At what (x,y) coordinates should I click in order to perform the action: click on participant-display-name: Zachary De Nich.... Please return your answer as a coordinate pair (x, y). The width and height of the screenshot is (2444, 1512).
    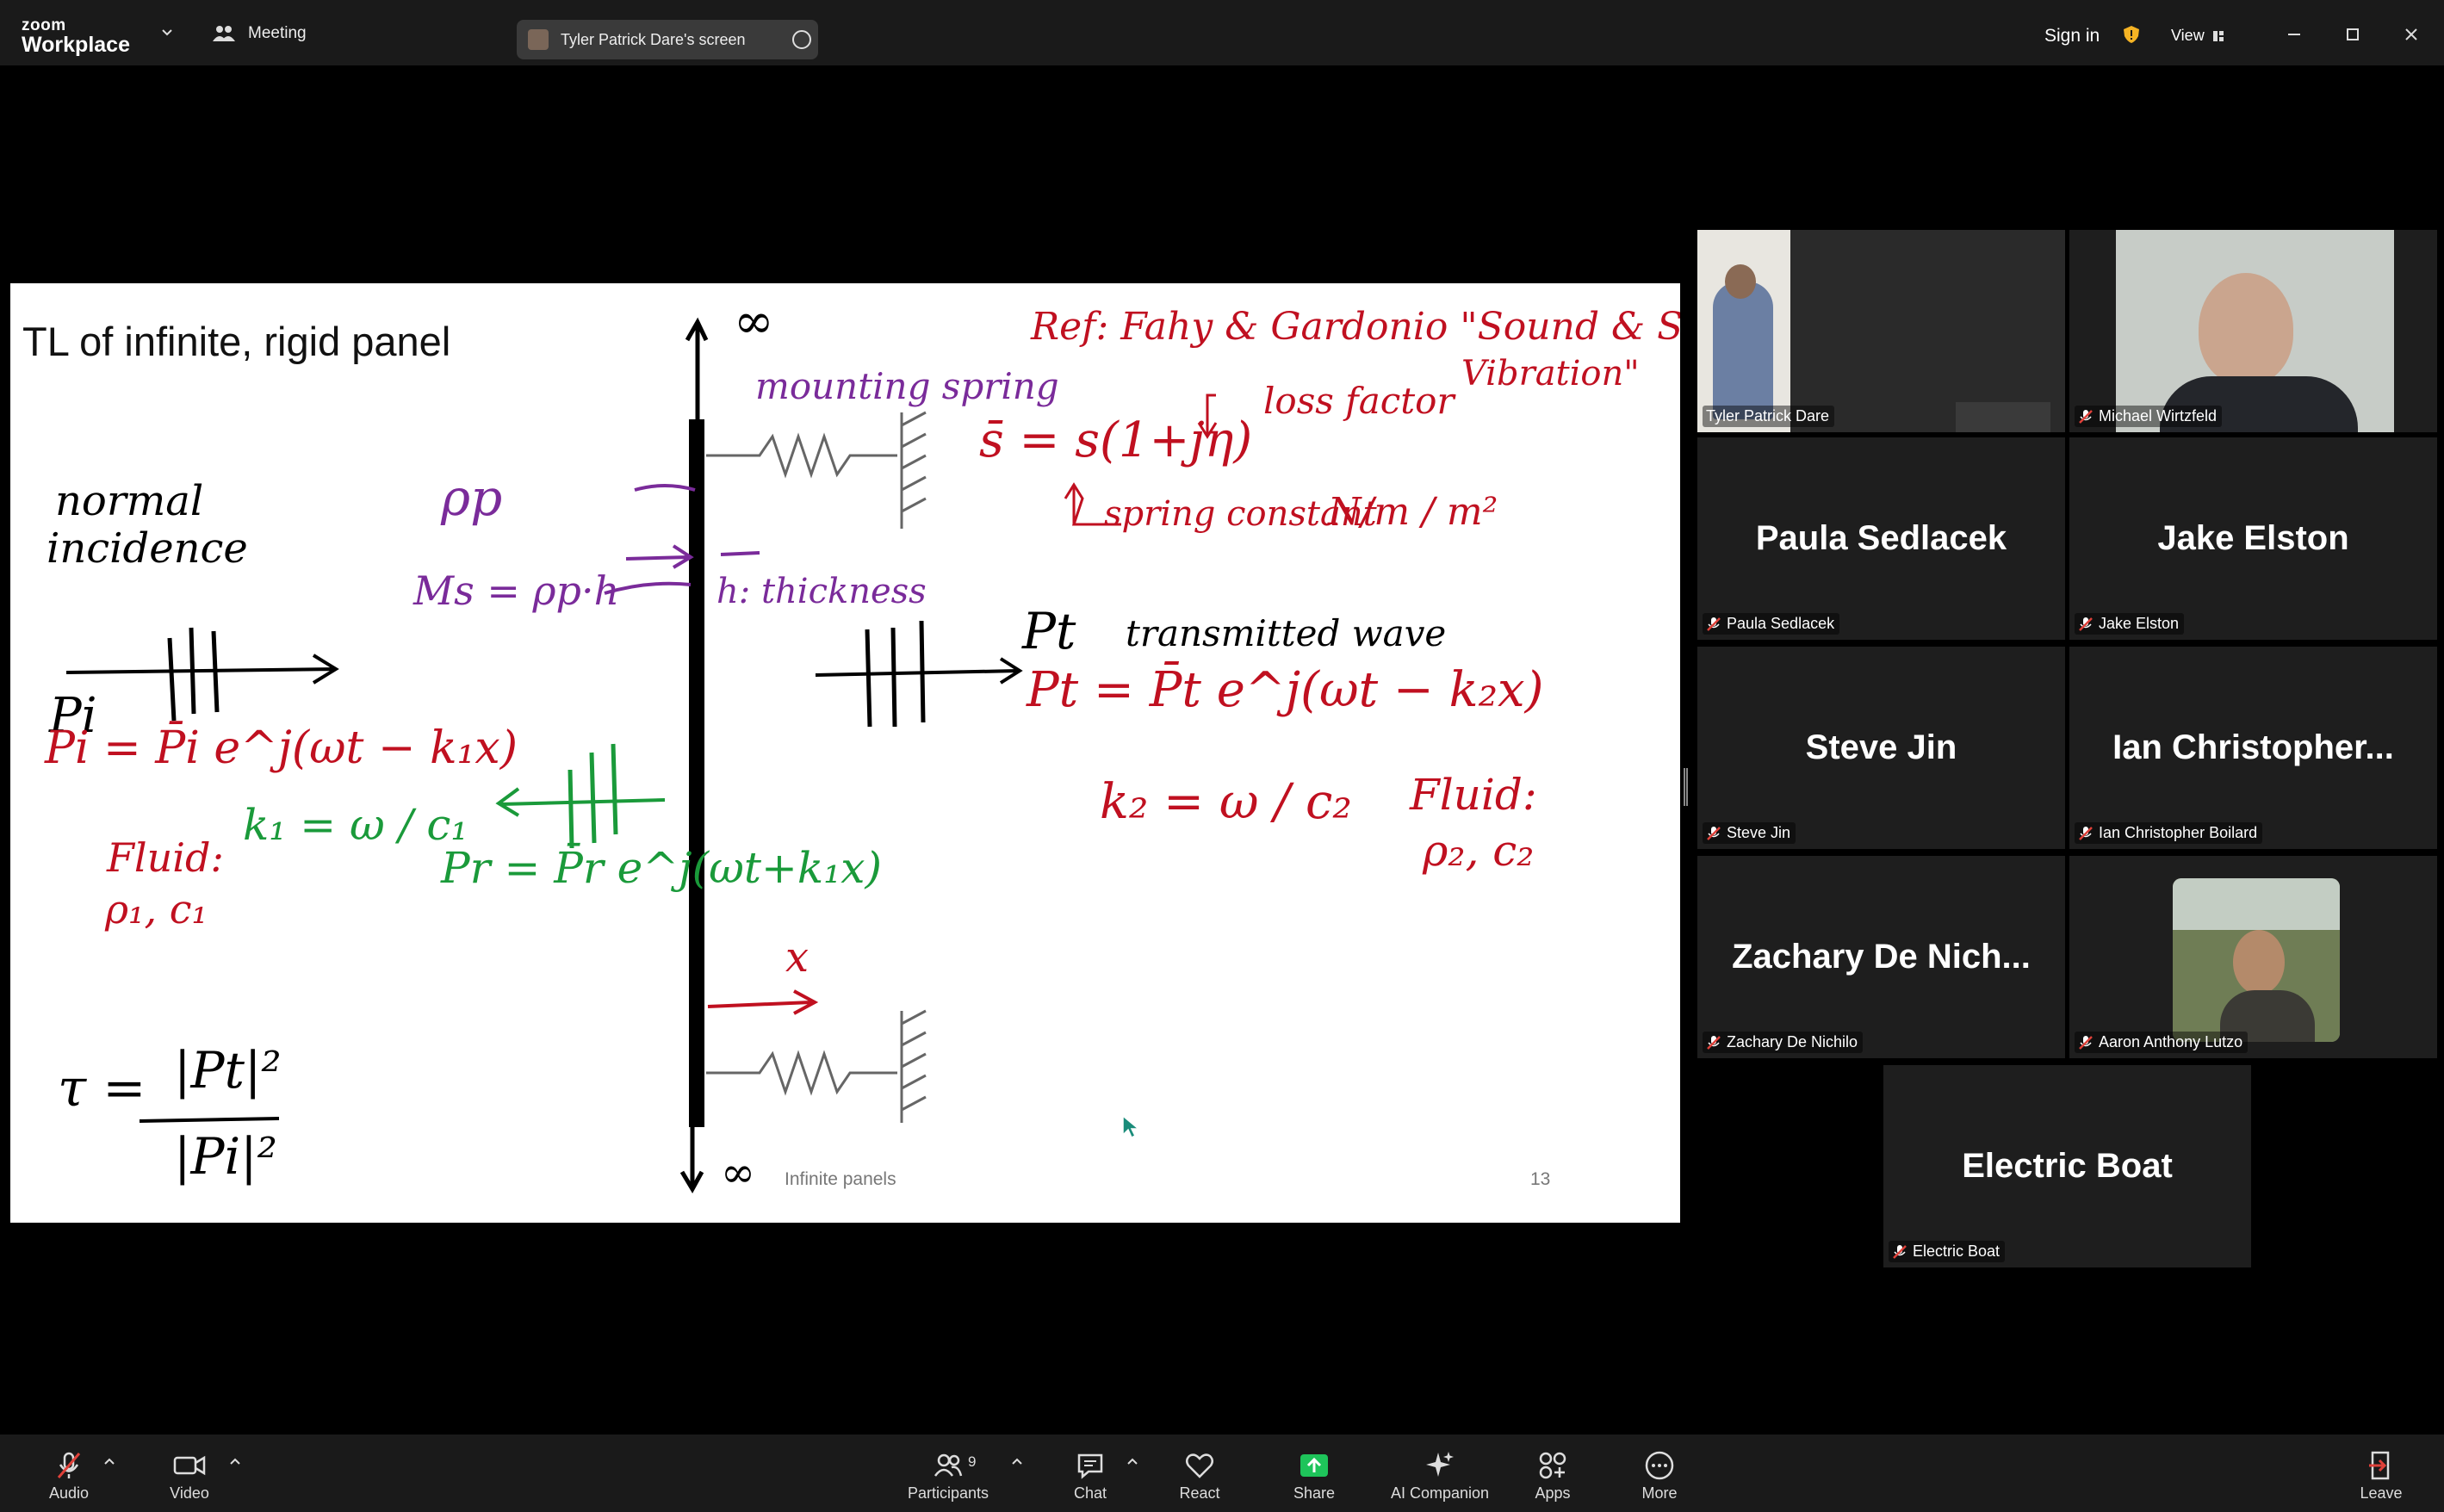
    Looking at the image, I should click on (1881, 957).